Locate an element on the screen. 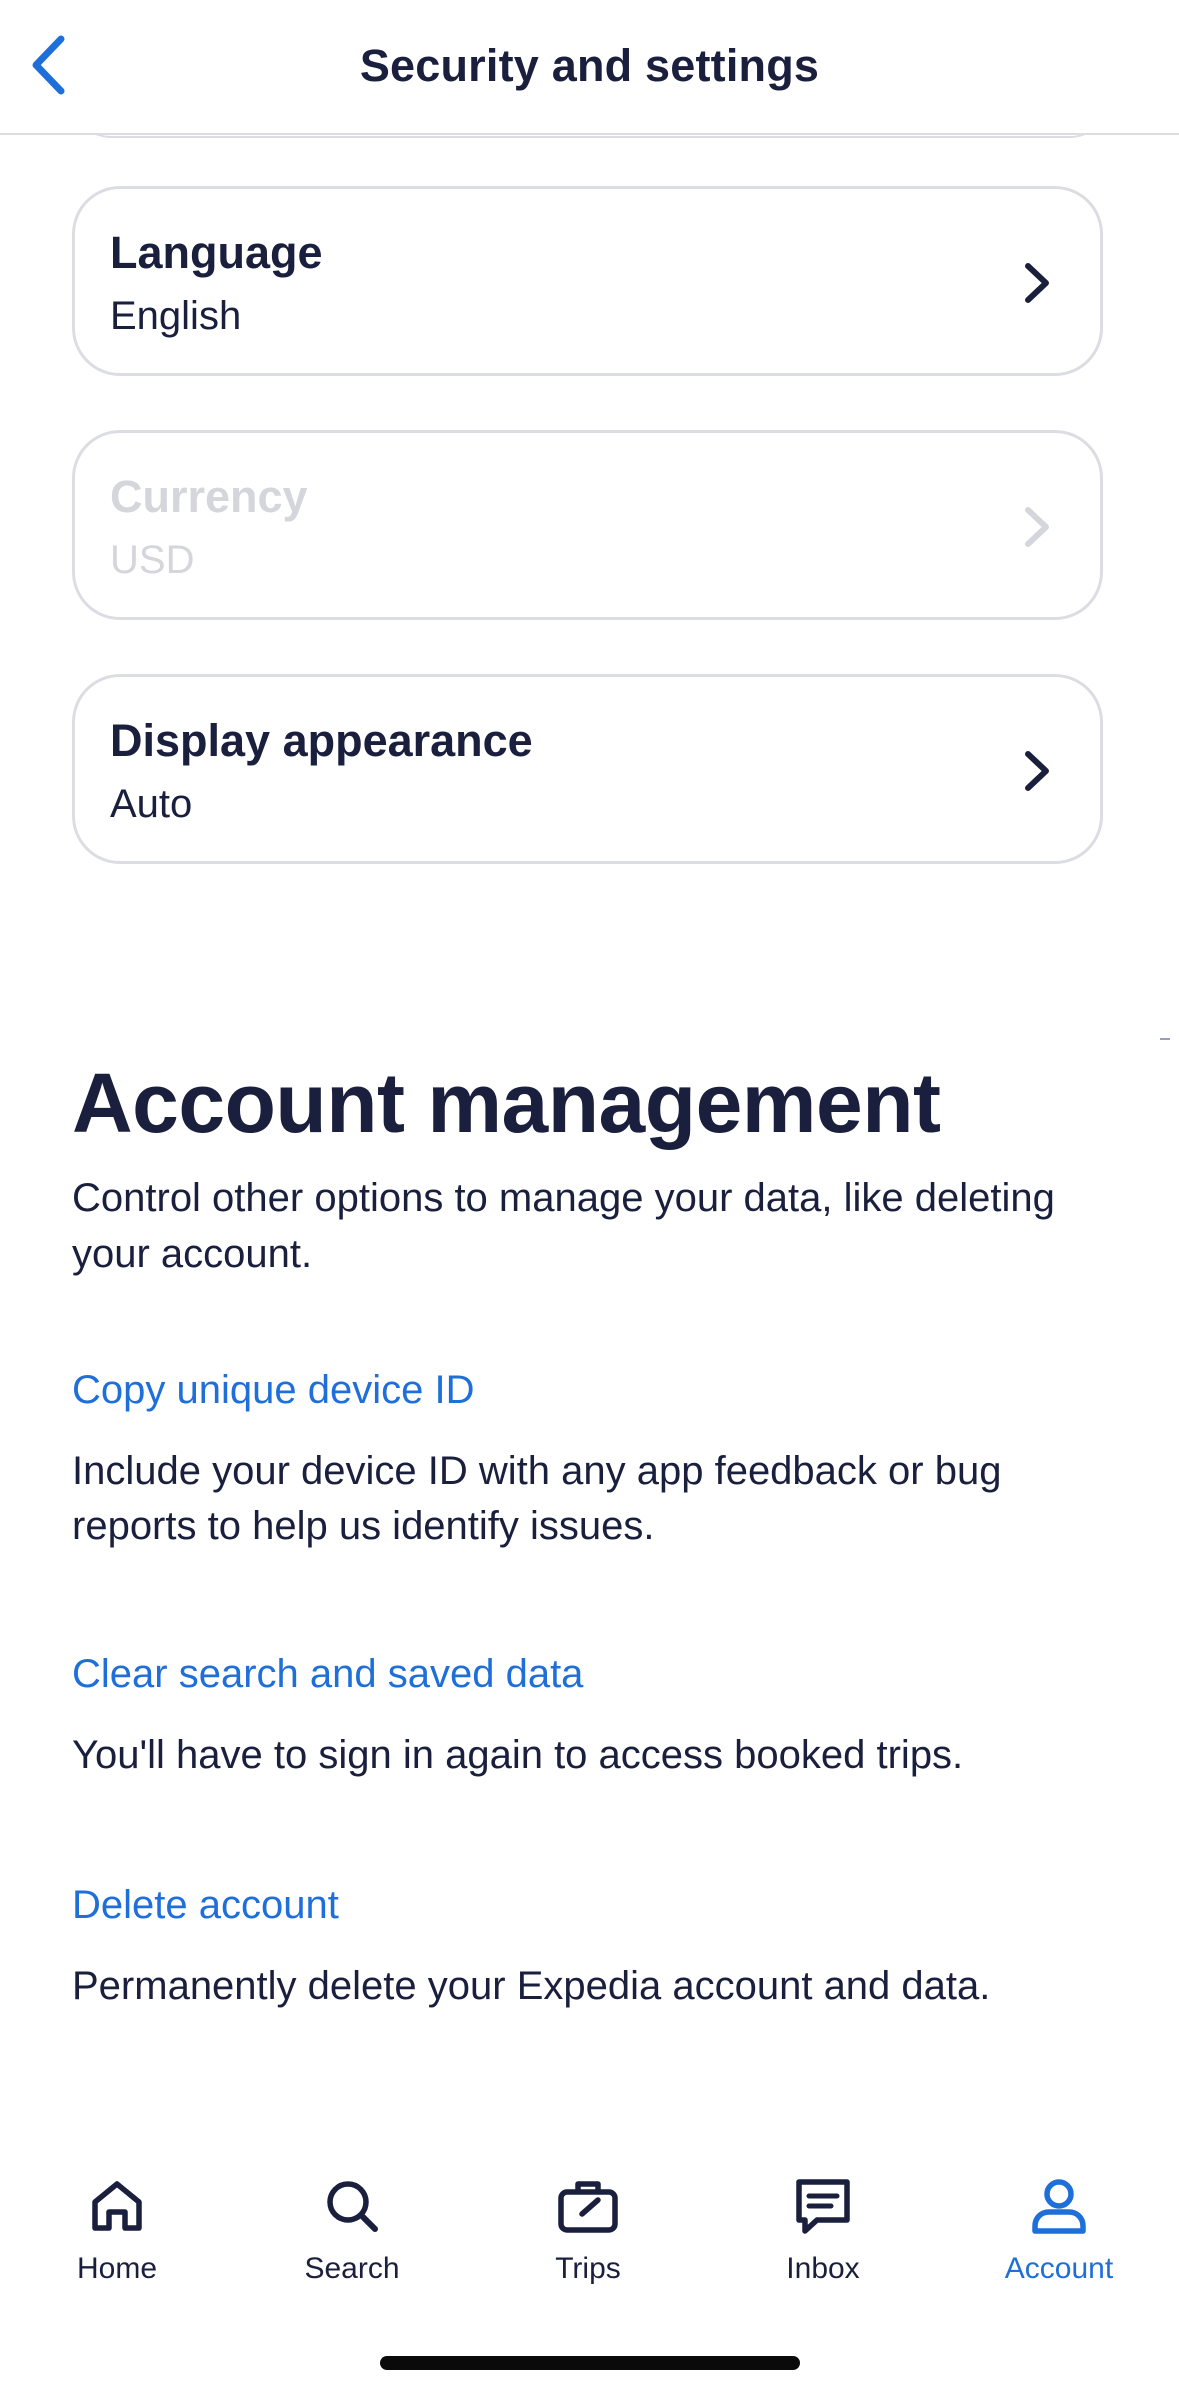 This screenshot has width=1179, height=2396. tab-bar: Home Search Trips Inbox Account is located at coordinates (589, 2220).